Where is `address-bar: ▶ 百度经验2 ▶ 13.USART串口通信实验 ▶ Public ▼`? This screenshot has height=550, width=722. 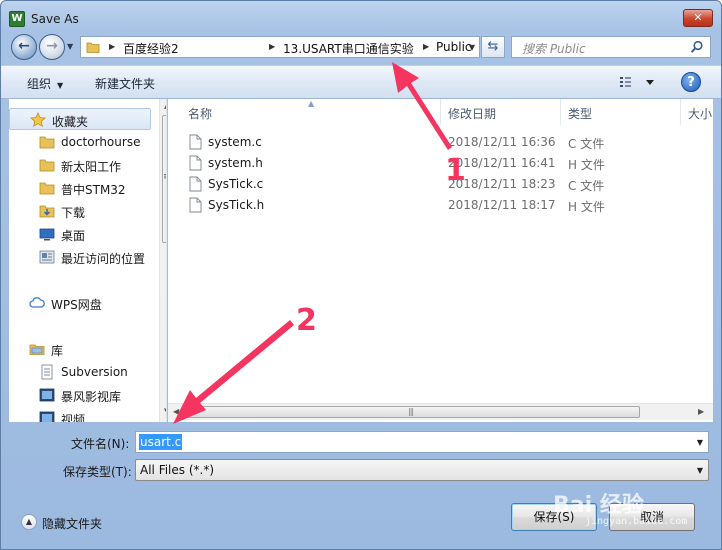
address-bar: ▶ 百度经验2 ▶ 13.USART串口通信实验 ▶ Public ▼ is located at coordinates (280, 47).